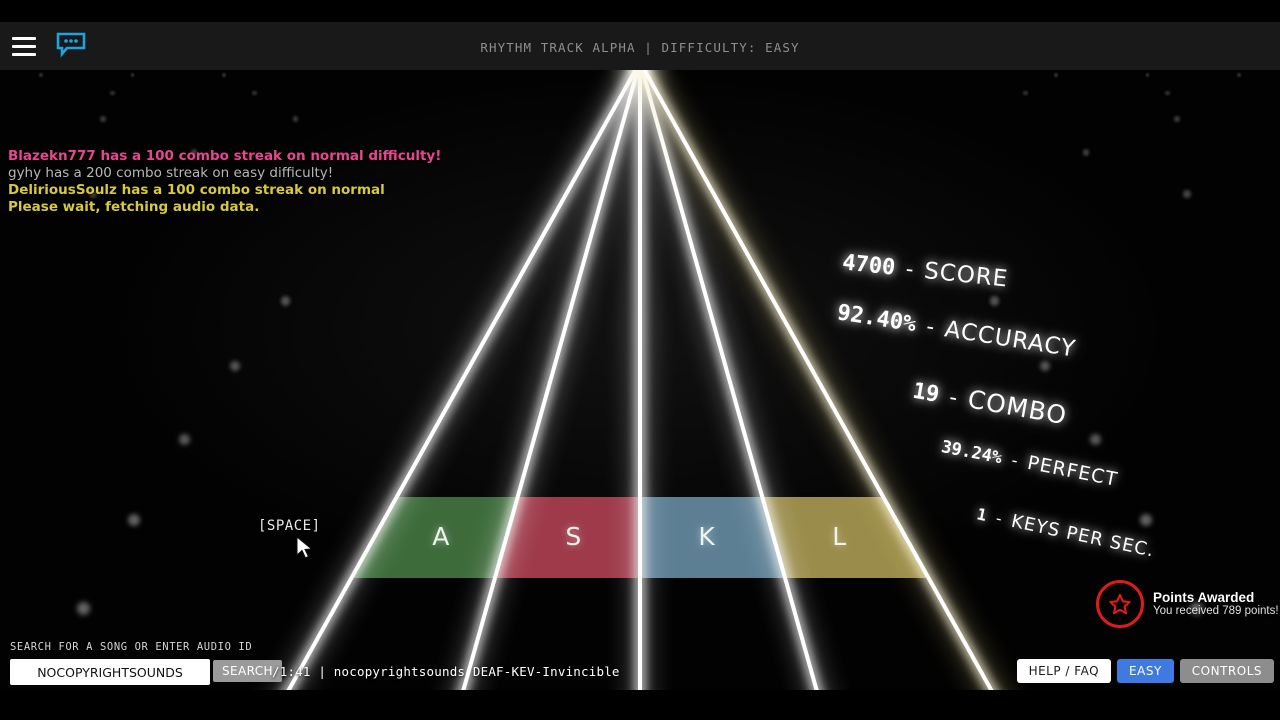  What do you see at coordinates (1010, 339) in the screenshot?
I see `stat-label: ACCURACY` at bounding box center [1010, 339].